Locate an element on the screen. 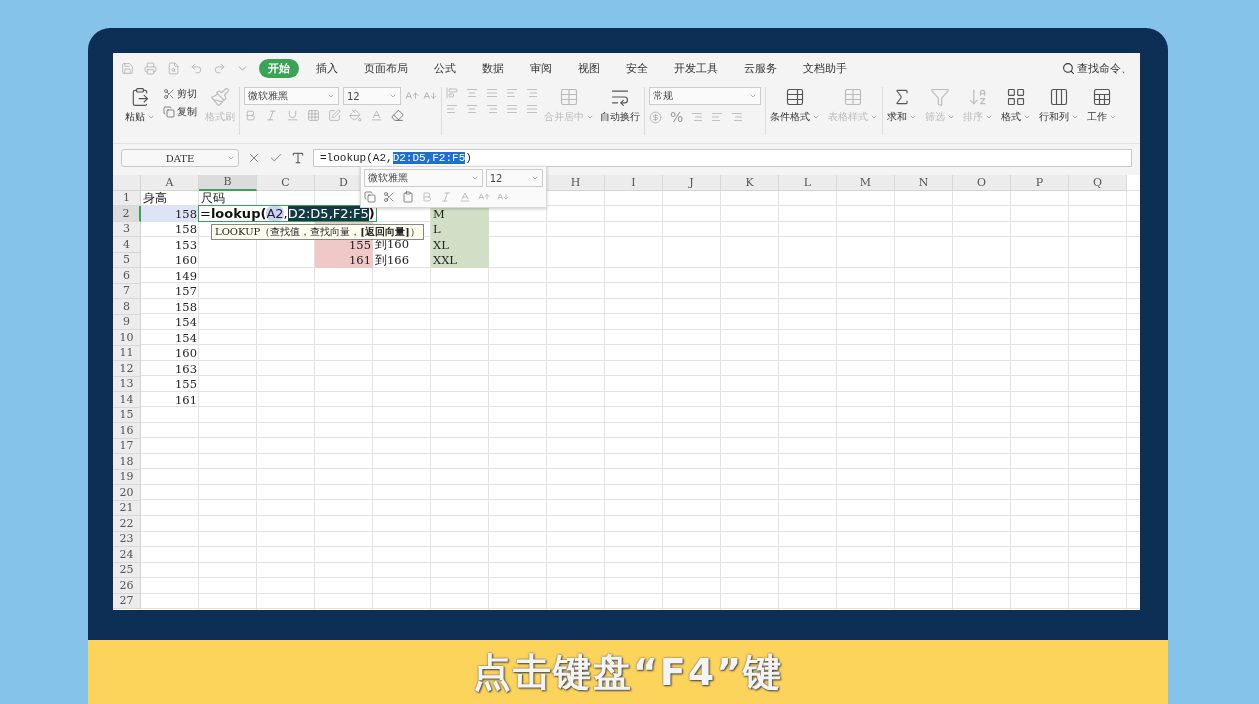 The width and height of the screenshot is (1259, 704). save-icon is located at coordinates (127, 68).